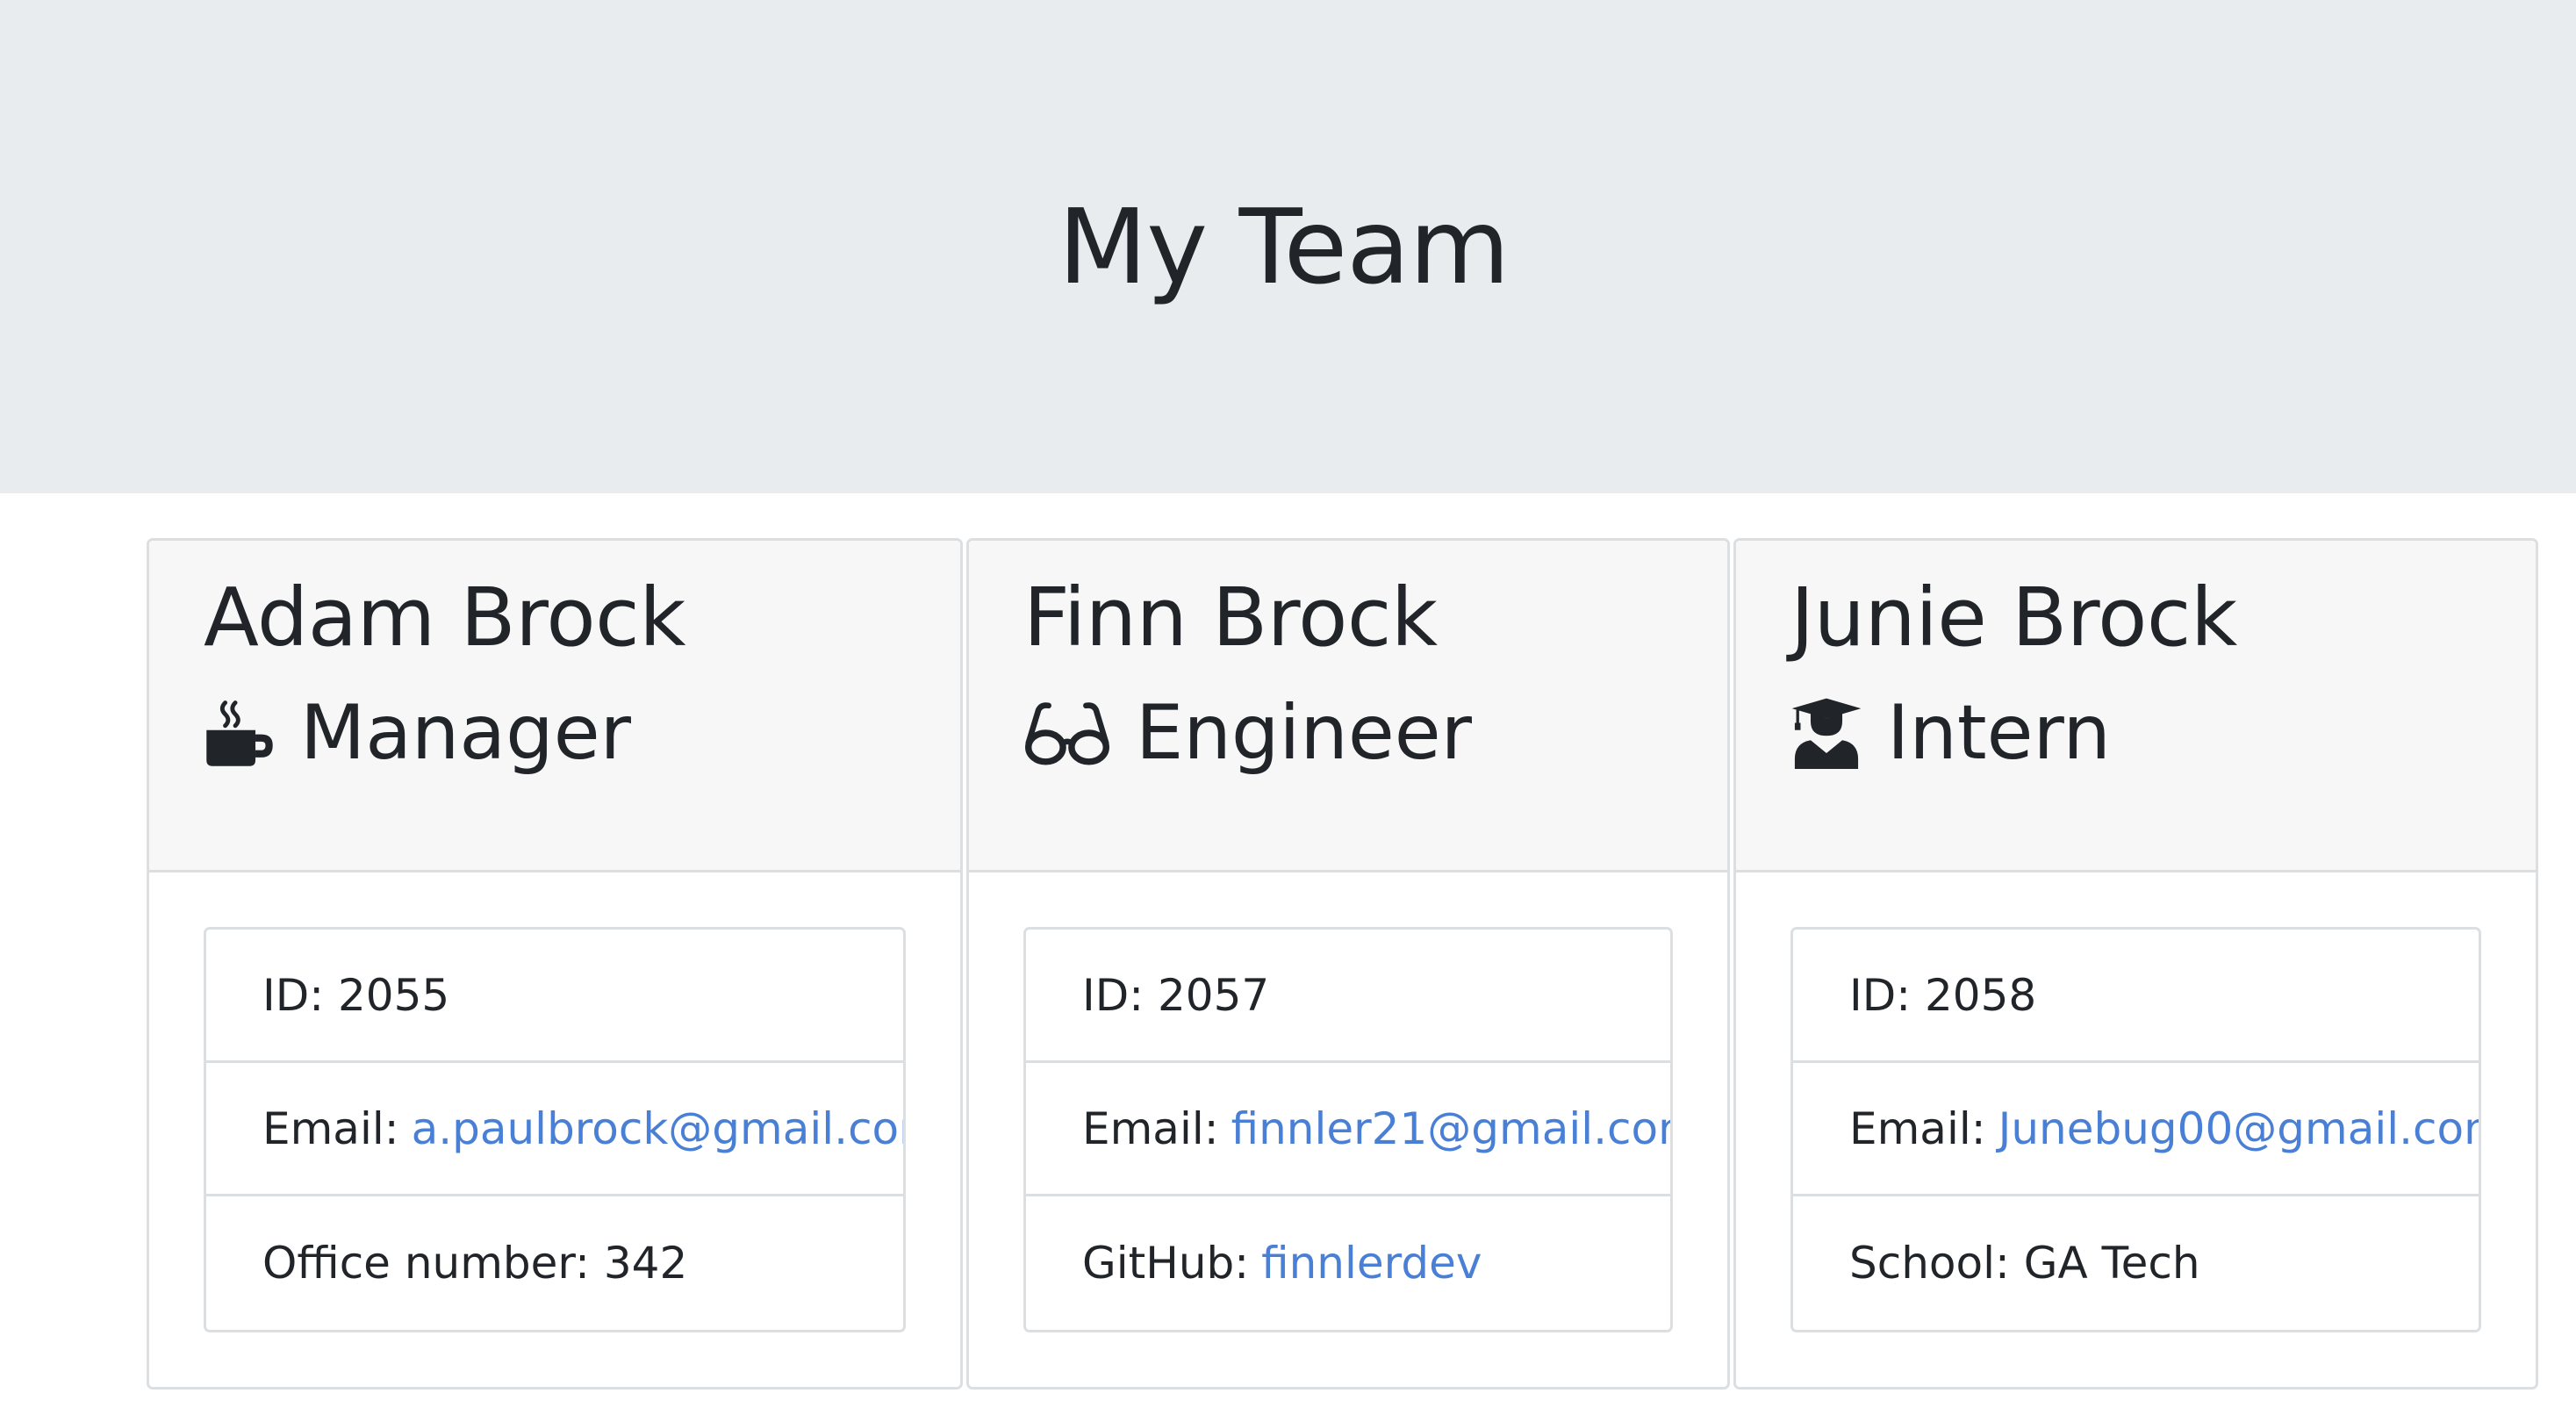 Image resolution: width=2576 pixels, height=1422 pixels. Describe the element at coordinates (2025, 1263) in the screenshot. I see `school-text: School: GA Tech` at that location.